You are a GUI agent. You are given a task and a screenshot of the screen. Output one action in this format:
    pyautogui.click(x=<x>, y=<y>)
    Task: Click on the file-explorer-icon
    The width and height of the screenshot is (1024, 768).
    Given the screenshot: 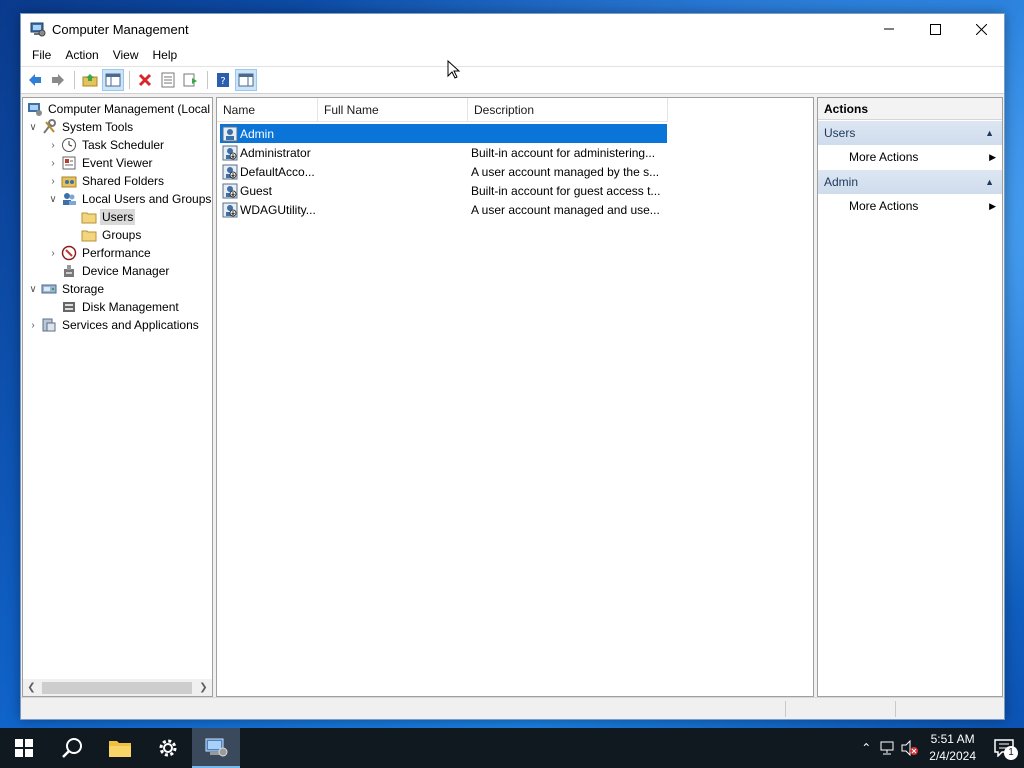 What is the action you would take?
    pyautogui.click(x=120, y=749)
    